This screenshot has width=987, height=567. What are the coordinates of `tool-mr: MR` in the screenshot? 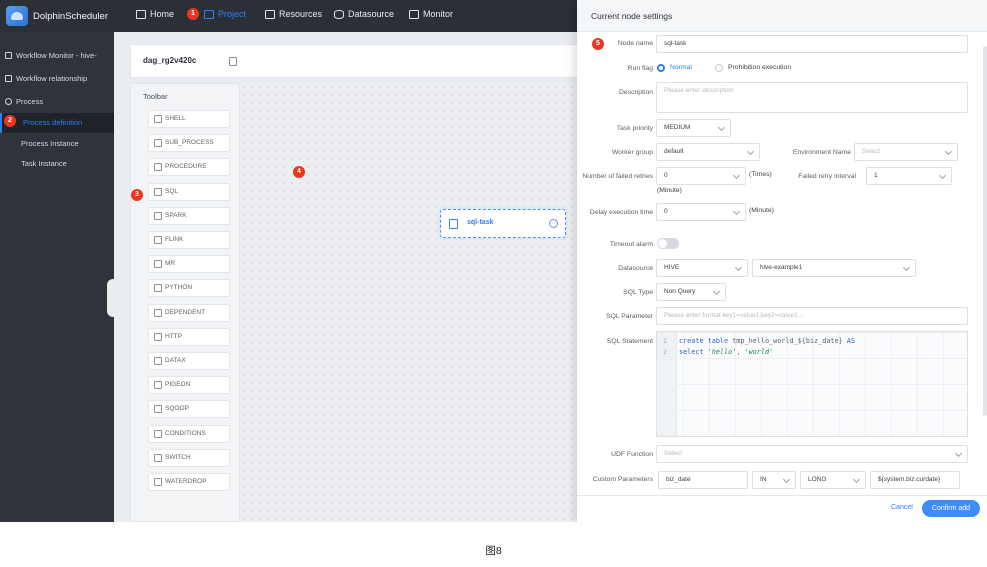 It's located at (189, 264).